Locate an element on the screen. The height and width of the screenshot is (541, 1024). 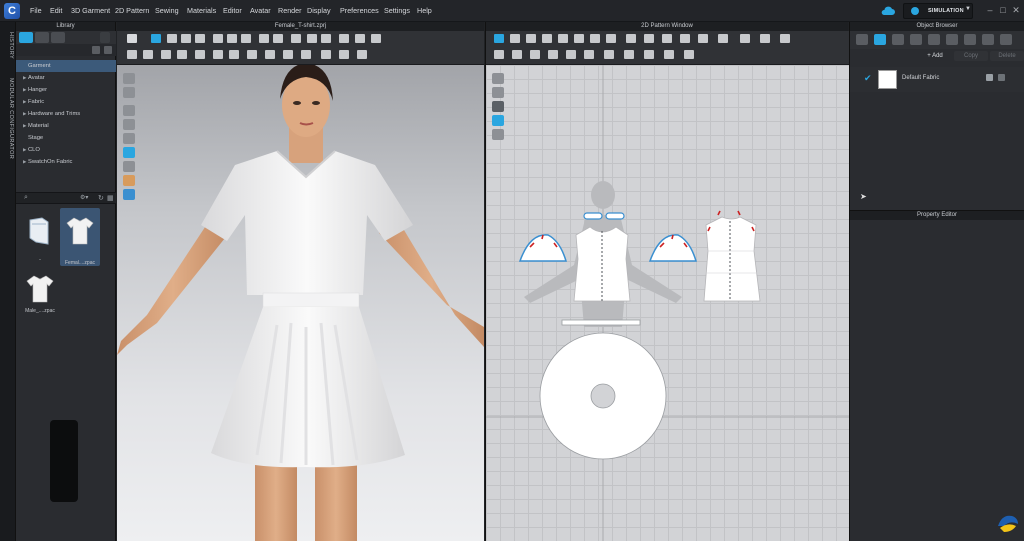
tree-item-fabric: ▶ Fabric is located at coordinates (66, 102).